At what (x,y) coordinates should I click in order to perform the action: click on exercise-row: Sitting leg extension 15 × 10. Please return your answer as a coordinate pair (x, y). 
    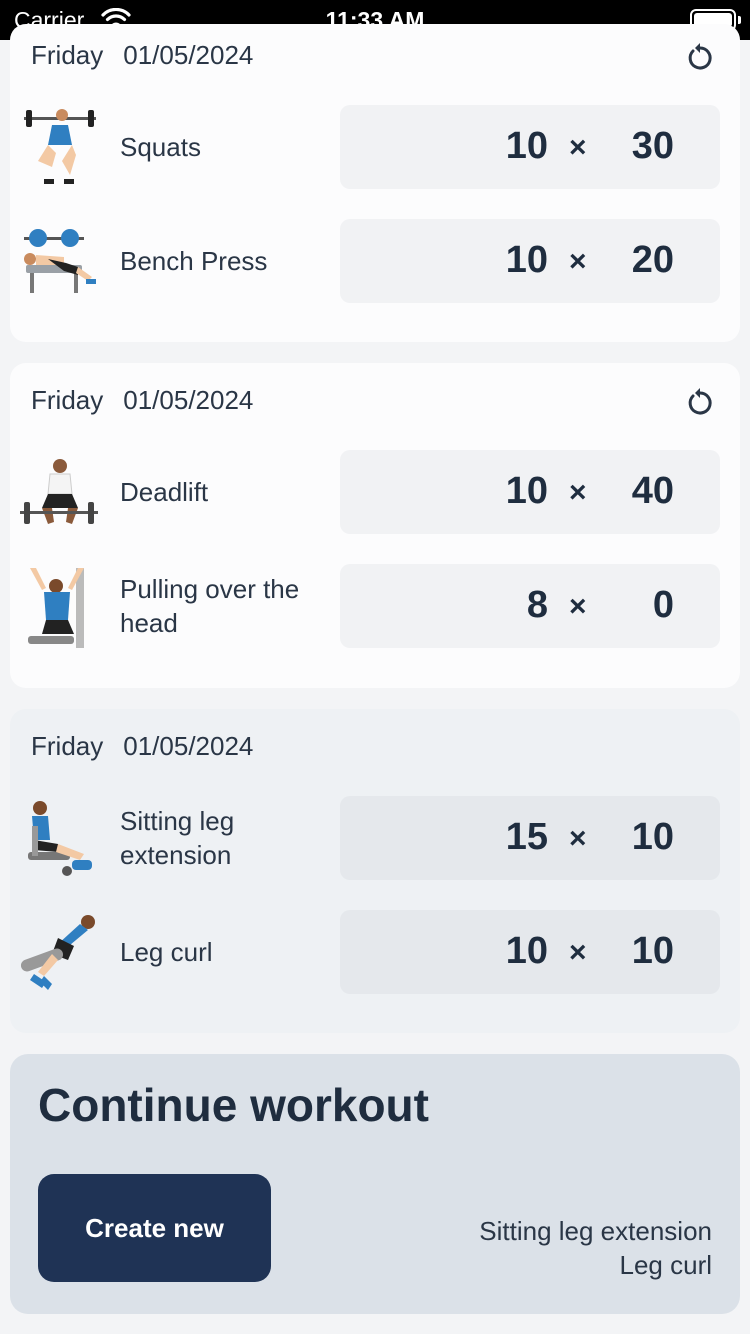
    Looking at the image, I should click on (375, 838).